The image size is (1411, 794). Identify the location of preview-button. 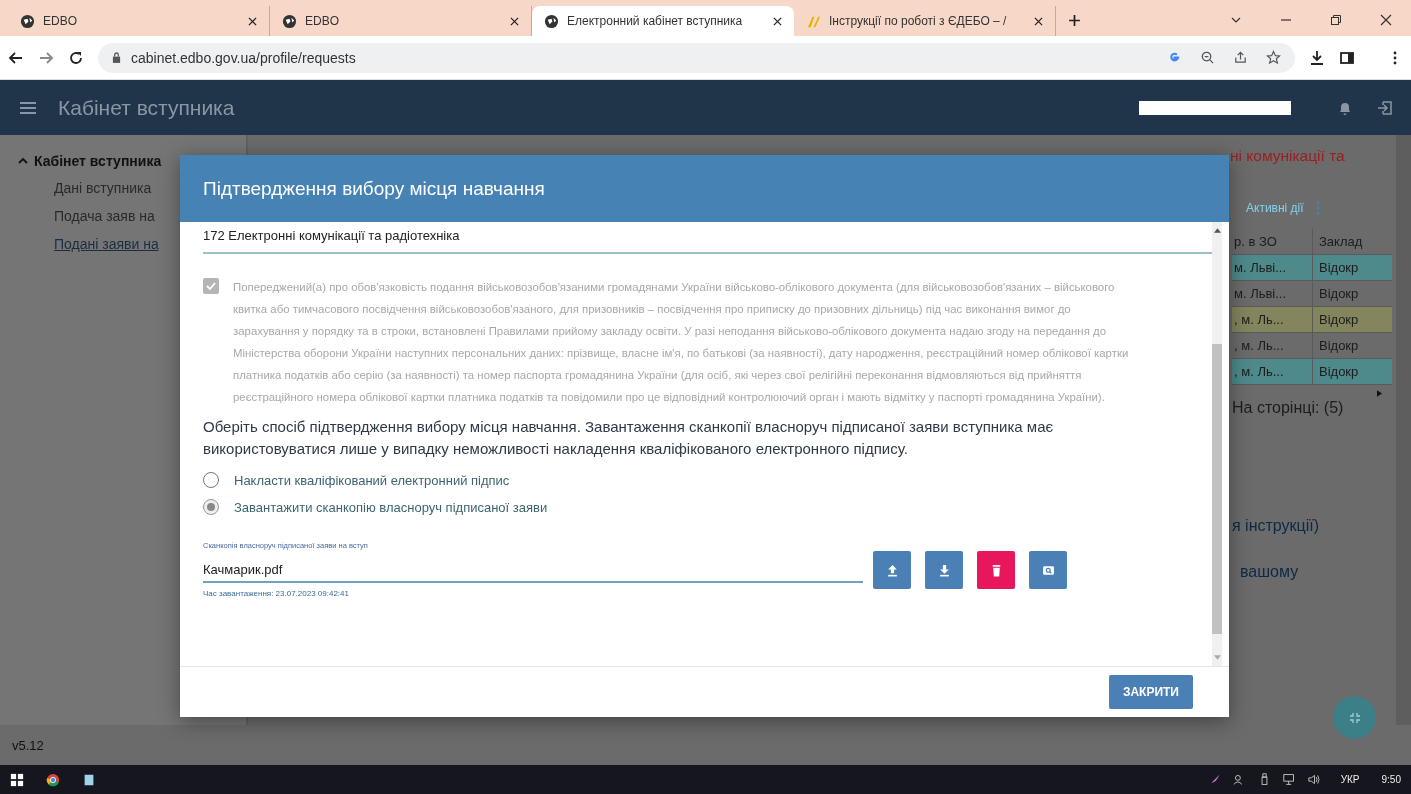
(1048, 570).